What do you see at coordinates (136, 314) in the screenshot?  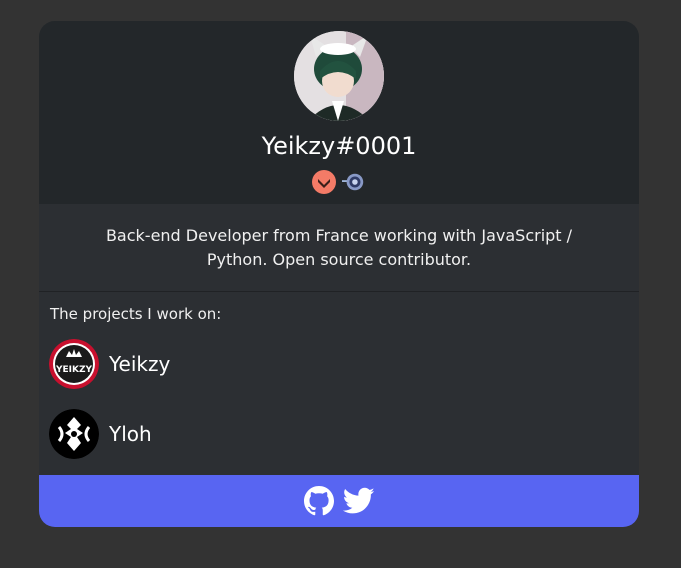 I see `projects-label: The projects I work on:` at bounding box center [136, 314].